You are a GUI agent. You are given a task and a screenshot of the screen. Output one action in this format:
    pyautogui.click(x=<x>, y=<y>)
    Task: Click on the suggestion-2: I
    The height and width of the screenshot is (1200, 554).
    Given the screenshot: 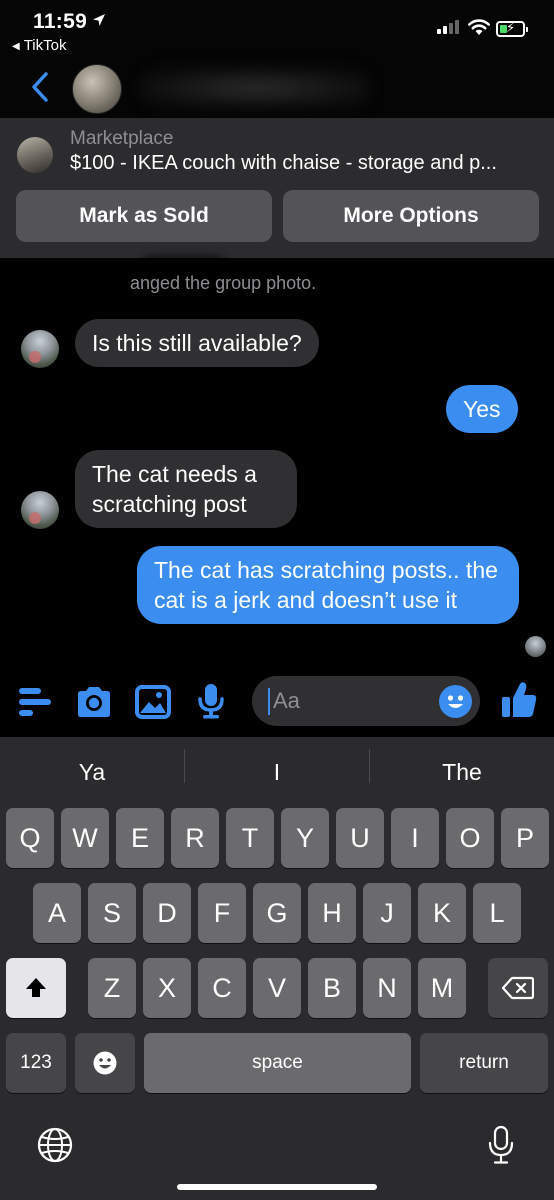 What is the action you would take?
    pyautogui.click(x=277, y=772)
    